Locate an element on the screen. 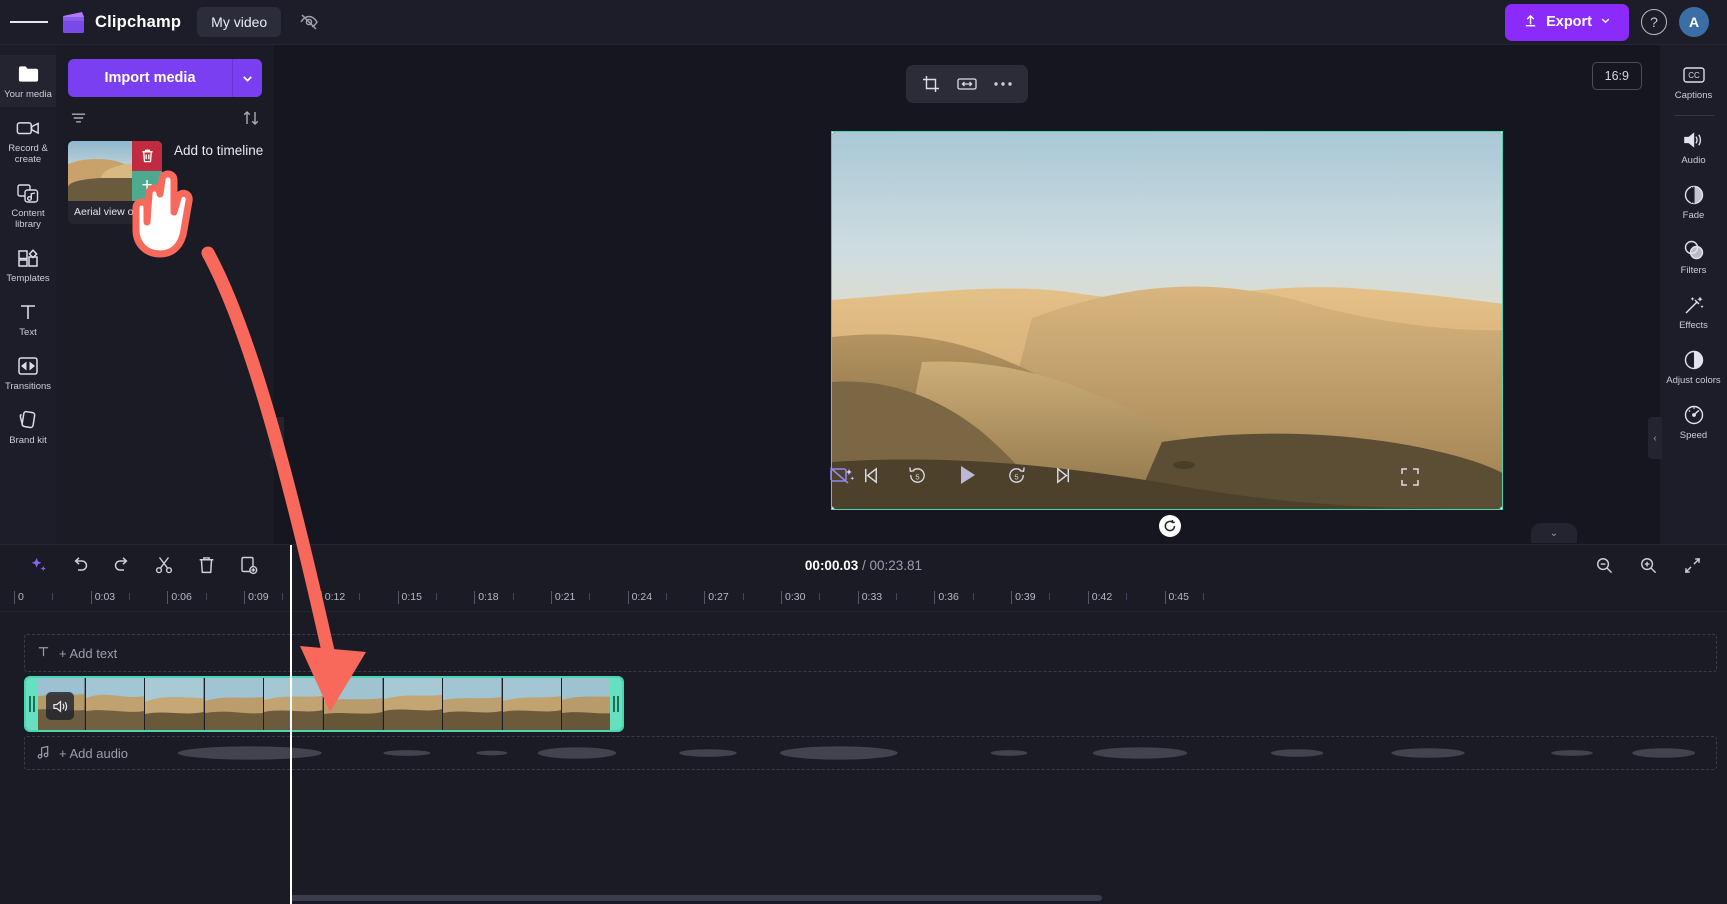  preview-float-toolbar is located at coordinates (967, 84).